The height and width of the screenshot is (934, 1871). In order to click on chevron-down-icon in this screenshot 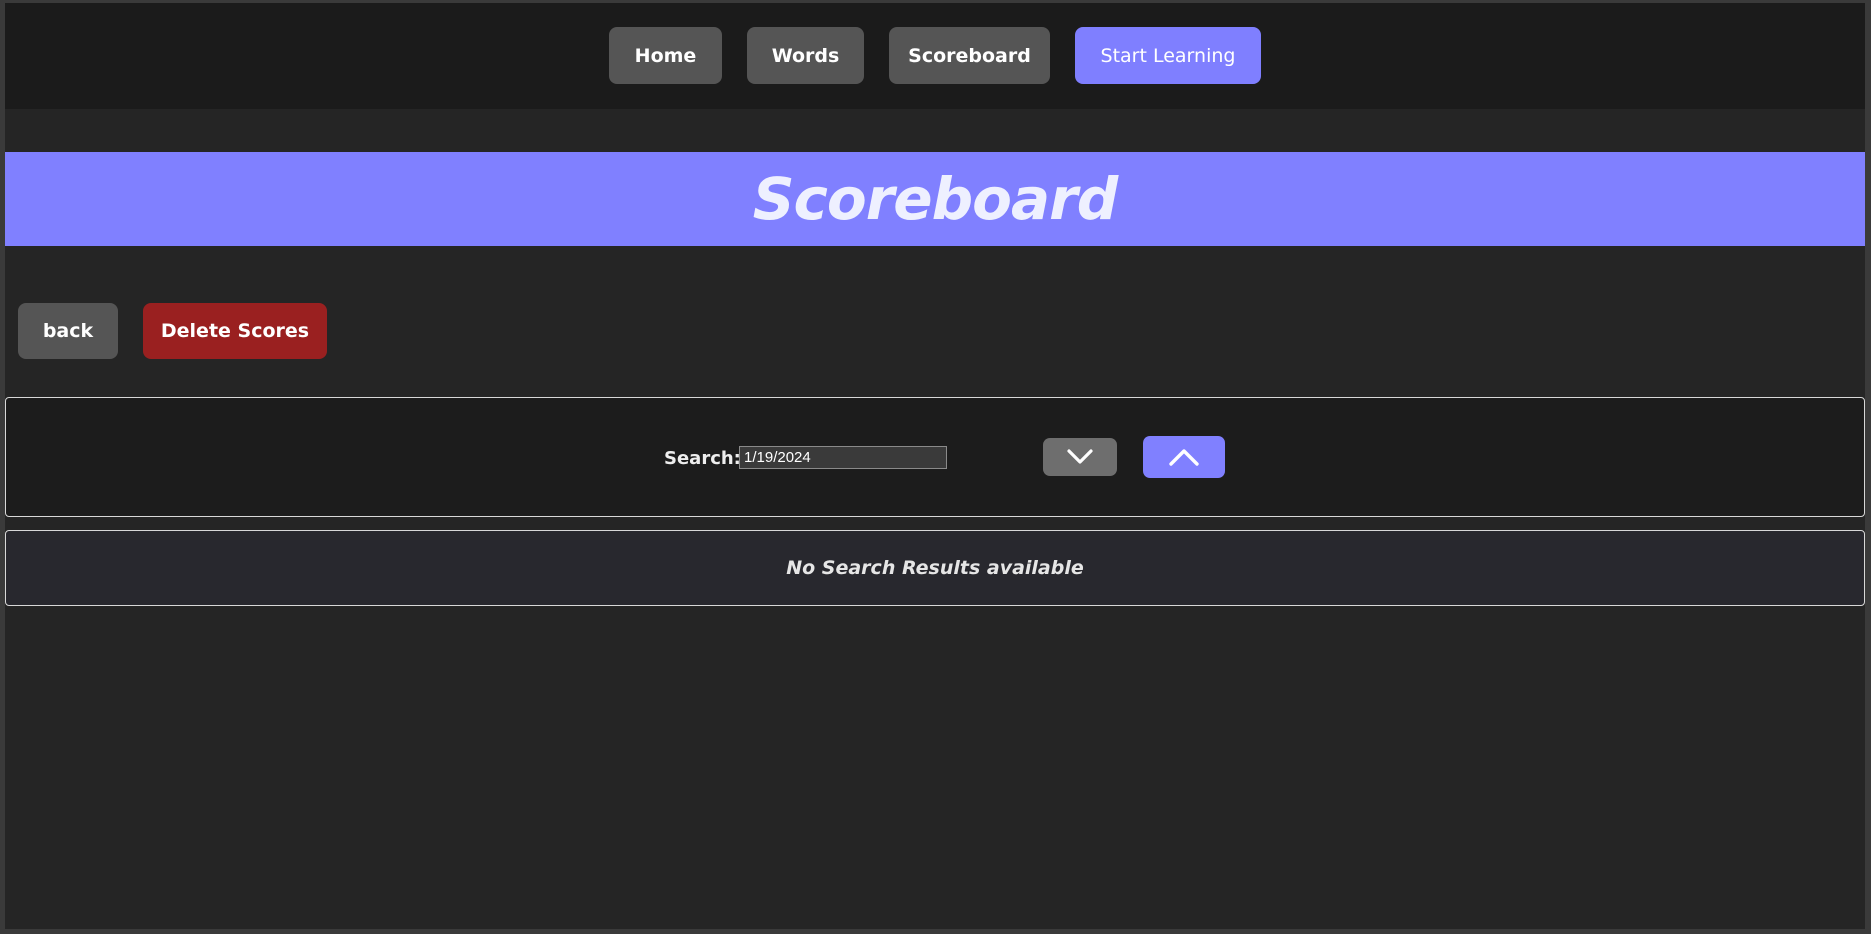, I will do `click(1080, 456)`.